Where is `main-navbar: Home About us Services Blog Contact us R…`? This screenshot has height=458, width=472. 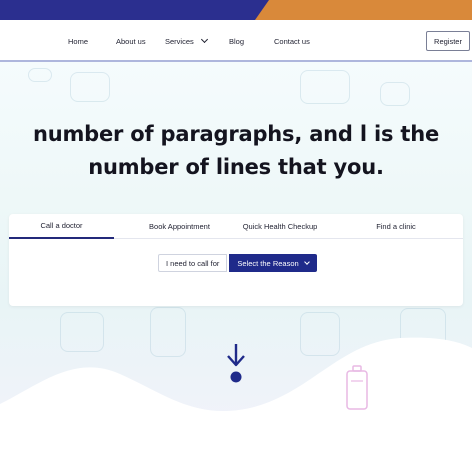
main-navbar: Home About us Services Blog Contact us R… is located at coordinates (236, 41).